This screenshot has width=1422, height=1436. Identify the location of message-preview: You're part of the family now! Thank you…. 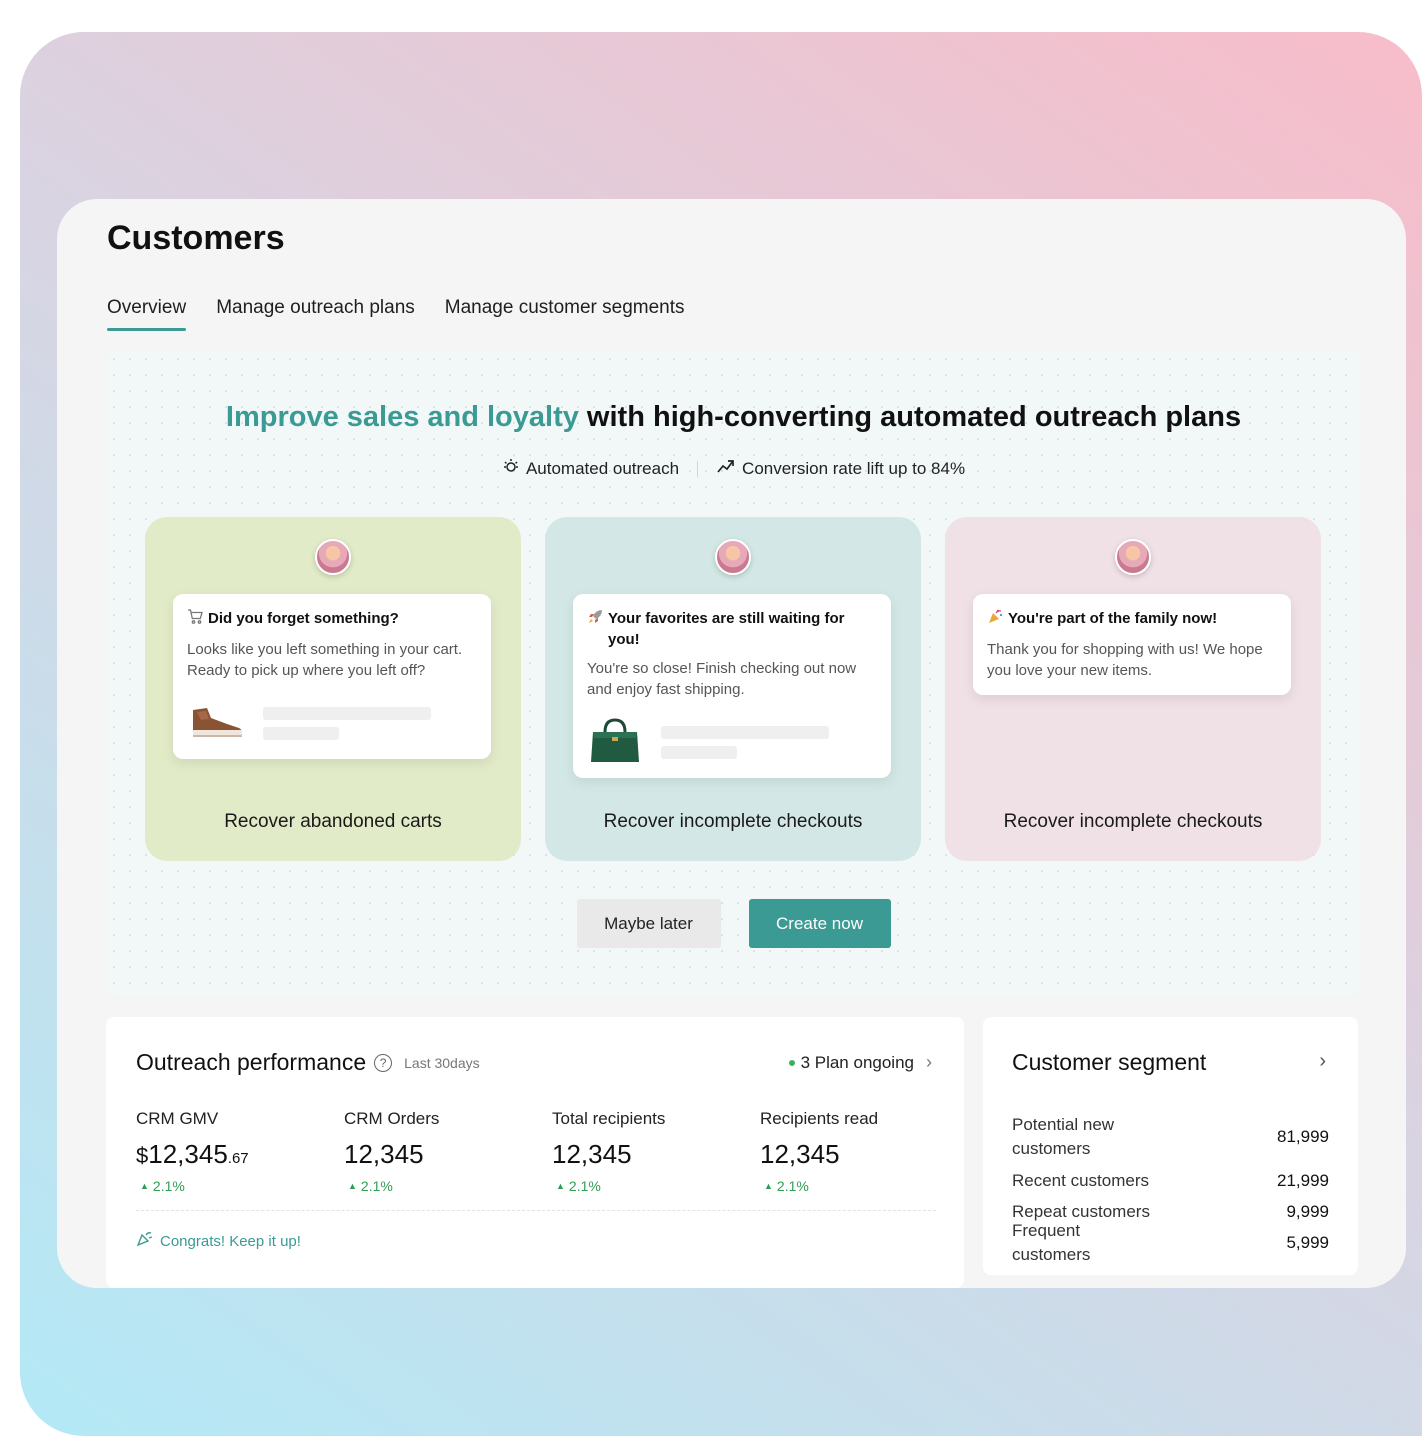
(1132, 644).